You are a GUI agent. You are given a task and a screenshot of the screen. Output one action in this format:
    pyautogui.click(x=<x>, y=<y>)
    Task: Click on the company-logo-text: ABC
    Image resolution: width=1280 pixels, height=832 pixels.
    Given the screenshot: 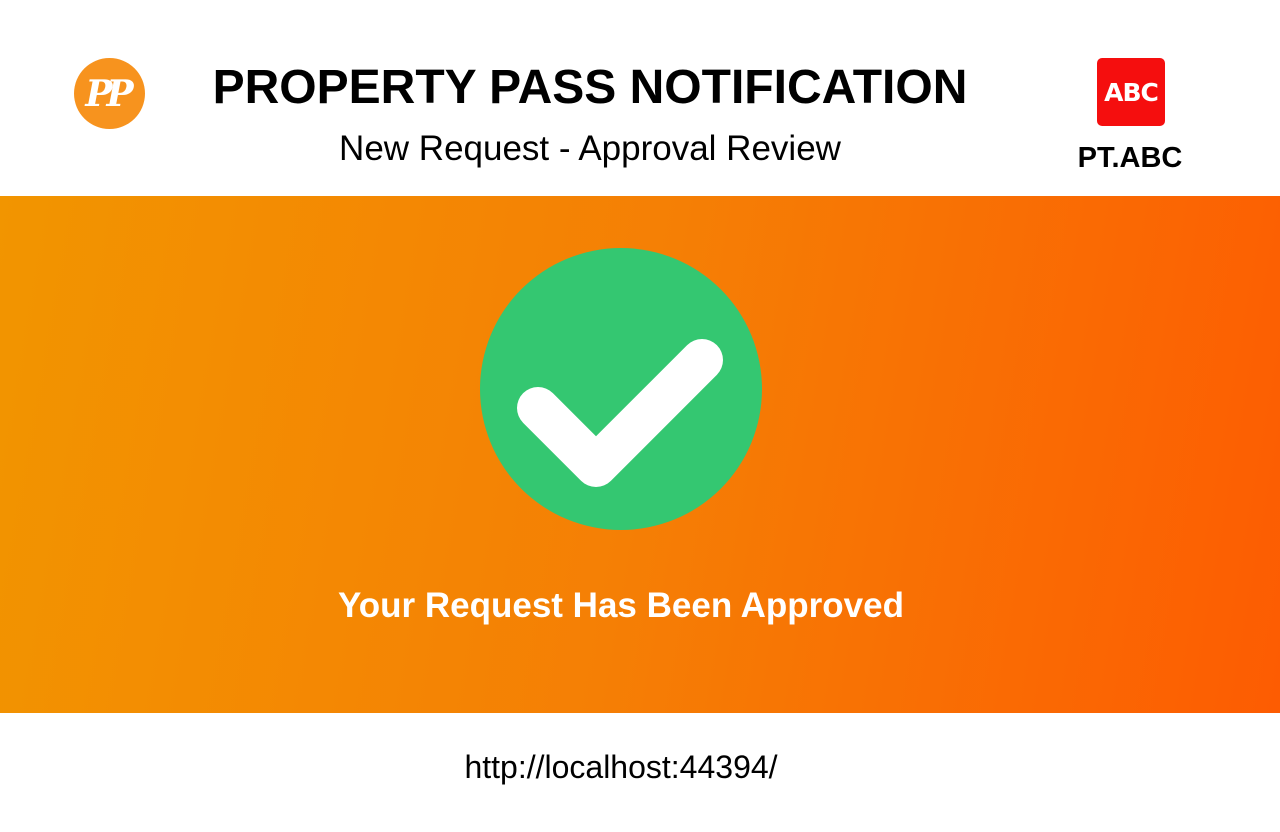 What is the action you would take?
    pyautogui.click(x=1131, y=92)
    